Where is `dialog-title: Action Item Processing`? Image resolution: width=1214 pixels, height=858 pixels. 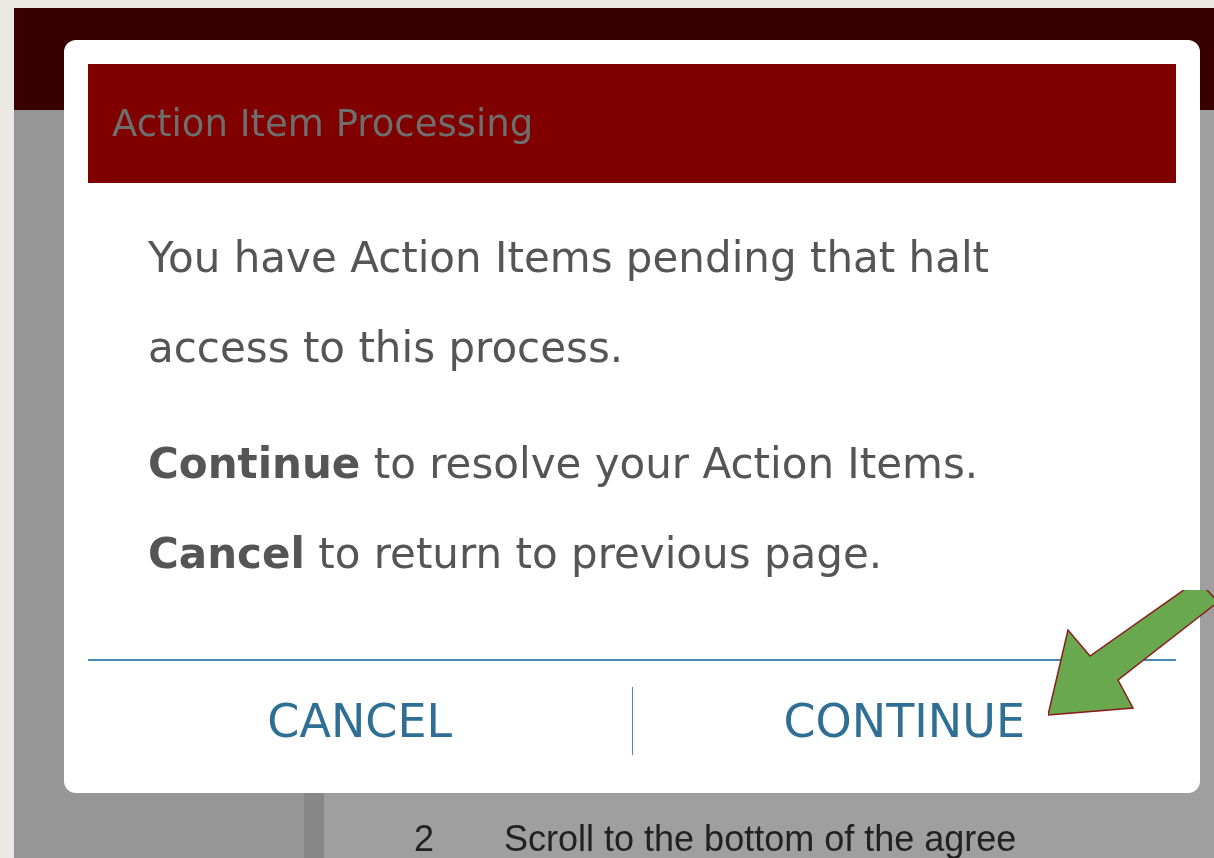
dialog-title: Action Item Processing is located at coordinates (323, 123).